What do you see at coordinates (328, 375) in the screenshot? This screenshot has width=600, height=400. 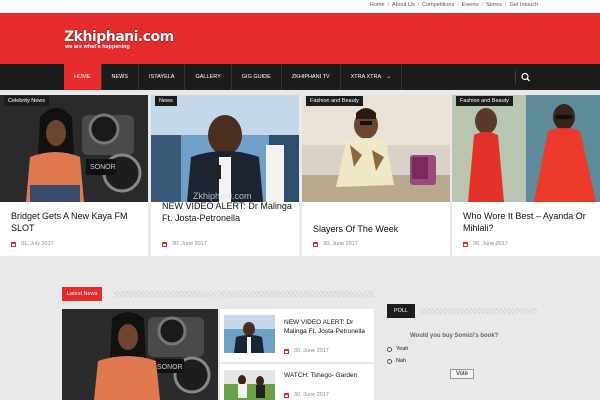 I see `list-title: WATCH: Tshego- Garden` at bounding box center [328, 375].